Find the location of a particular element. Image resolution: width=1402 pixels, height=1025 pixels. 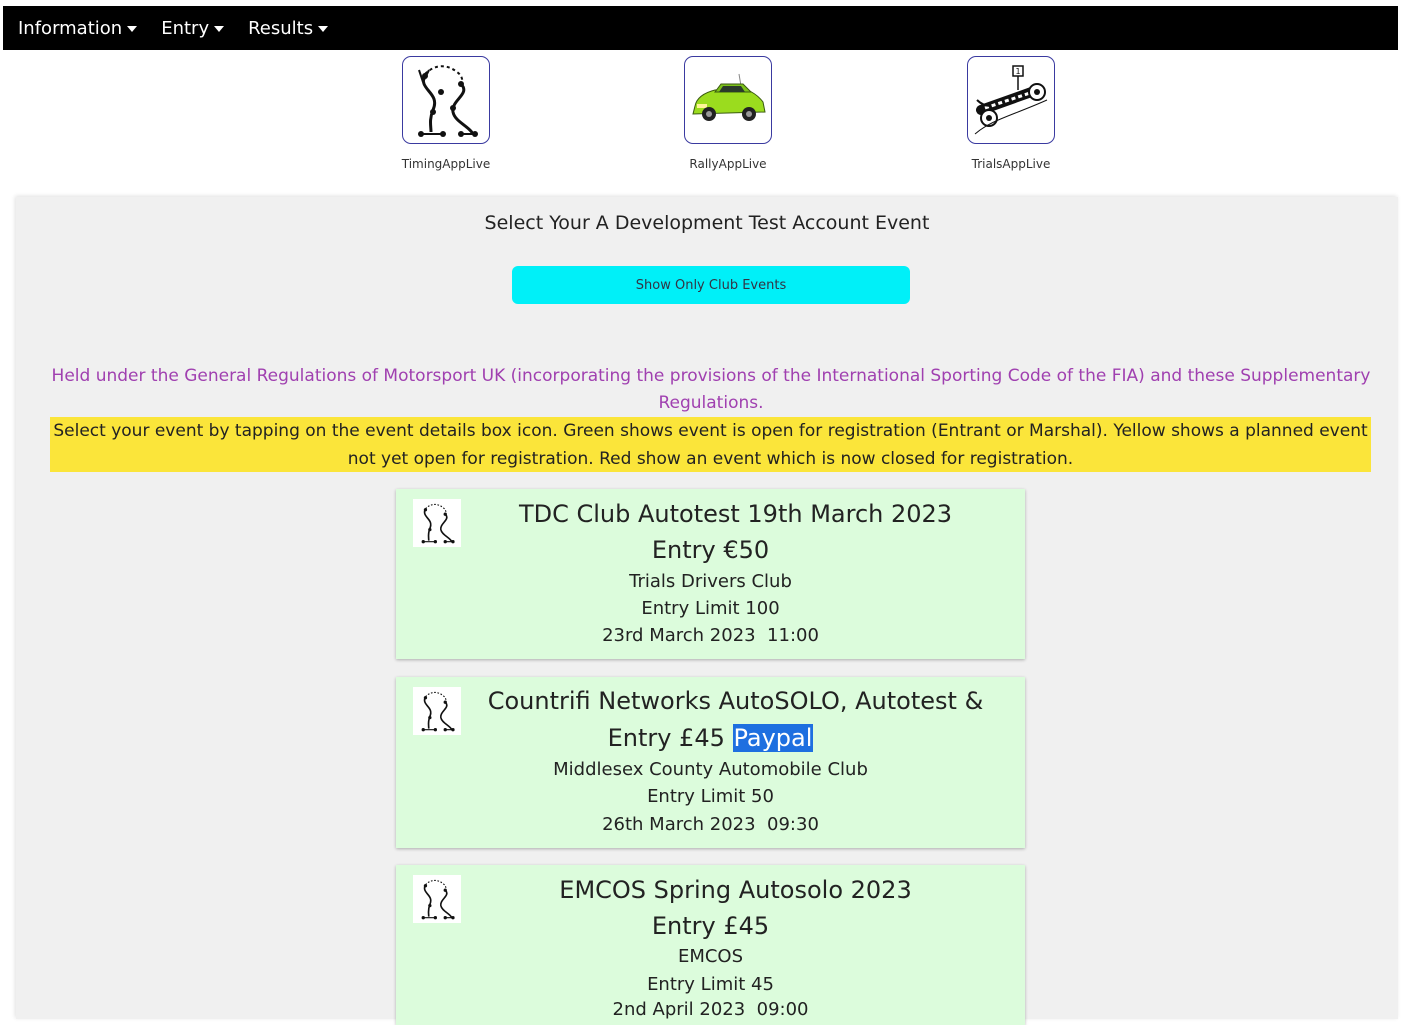

event-entry-fee: Entry £45 Paypal is located at coordinates (710, 738).